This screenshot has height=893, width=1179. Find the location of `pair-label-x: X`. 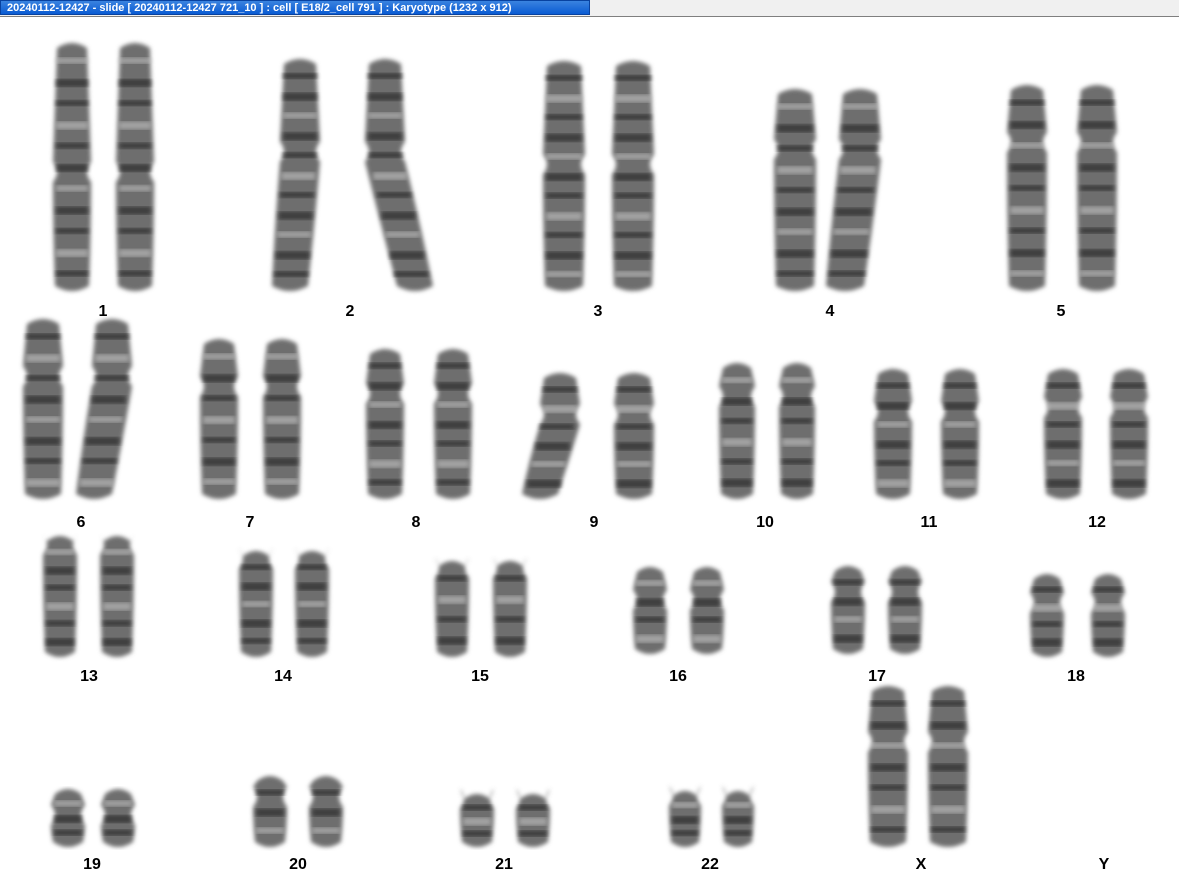

pair-label-x: X is located at coordinates (921, 864).